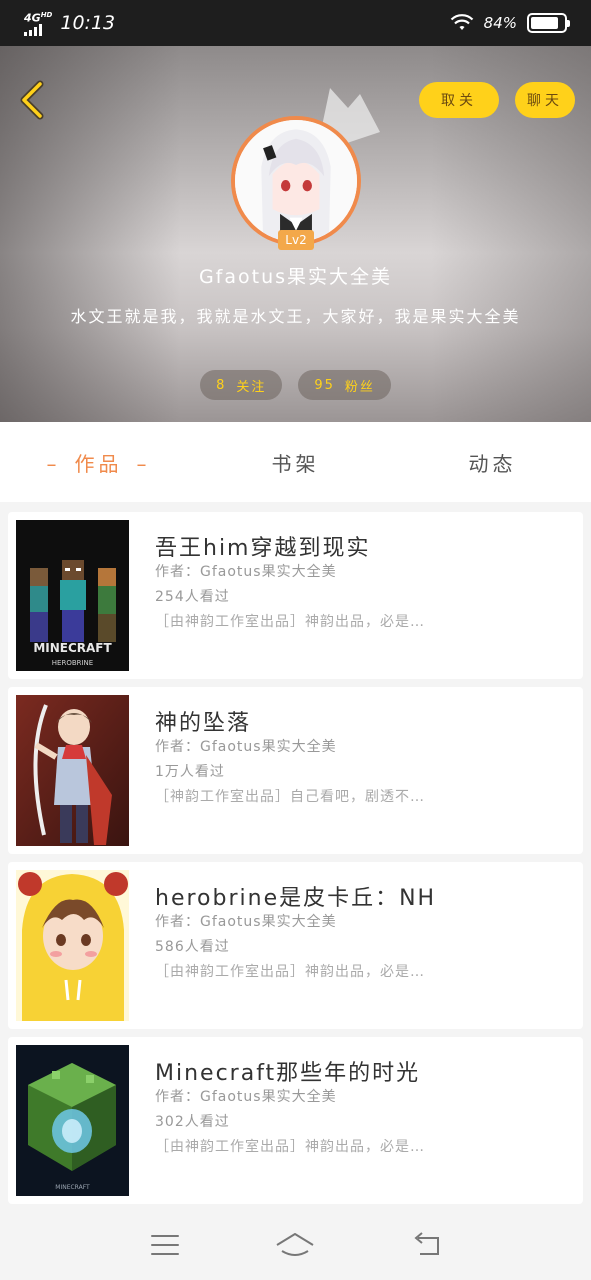 The image size is (591, 1280). I want to click on unfollow-button: 取关, so click(459, 100).